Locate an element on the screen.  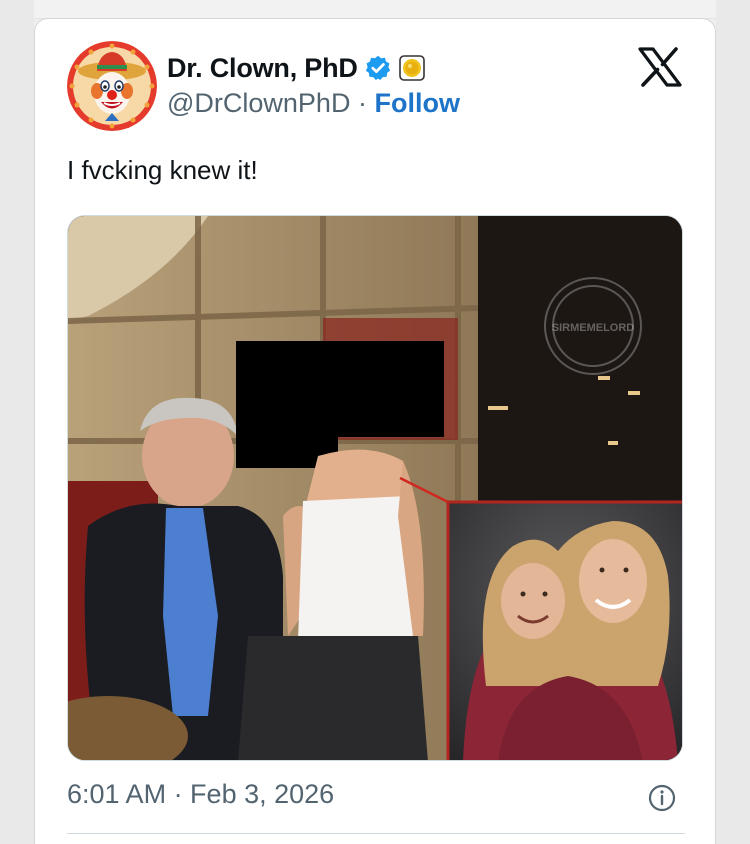
page-top-band is located at coordinates (375, 9).